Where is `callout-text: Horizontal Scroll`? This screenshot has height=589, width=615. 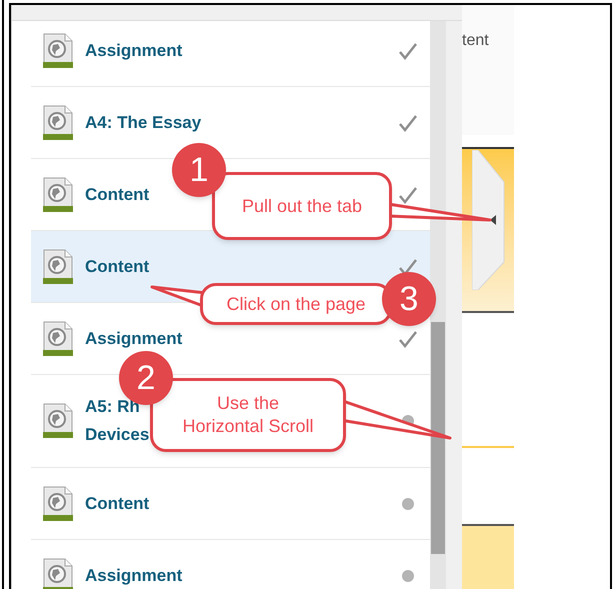 callout-text: Horizontal Scroll is located at coordinates (248, 426).